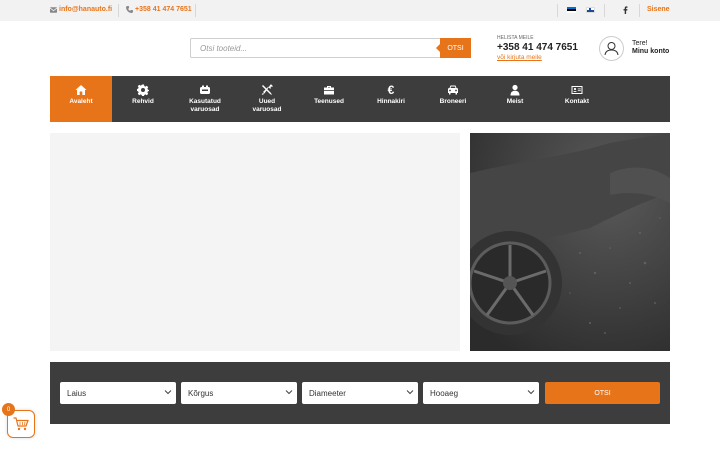  Describe the element at coordinates (625, 10) in the screenshot. I see `facebook-icon` at that location.